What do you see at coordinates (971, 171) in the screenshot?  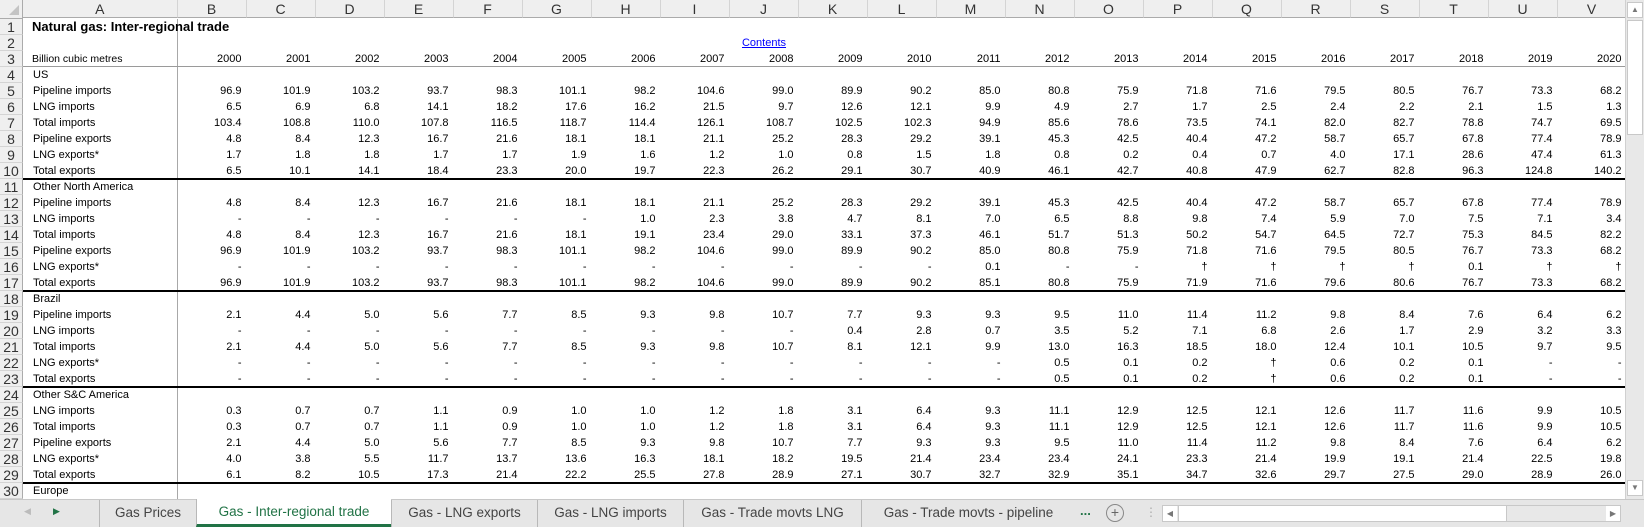 I see `data-cell: 40.9` at bounding box center [971, 171].